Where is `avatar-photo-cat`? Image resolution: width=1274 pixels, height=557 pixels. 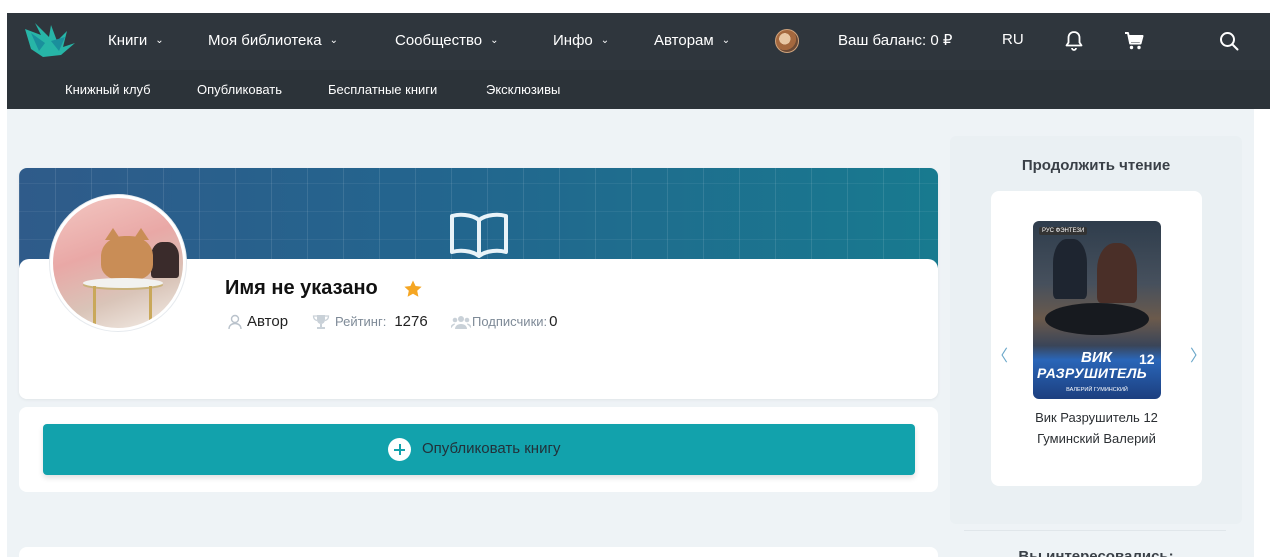 avatar-photo-cat is located at coordinates (127, 254).